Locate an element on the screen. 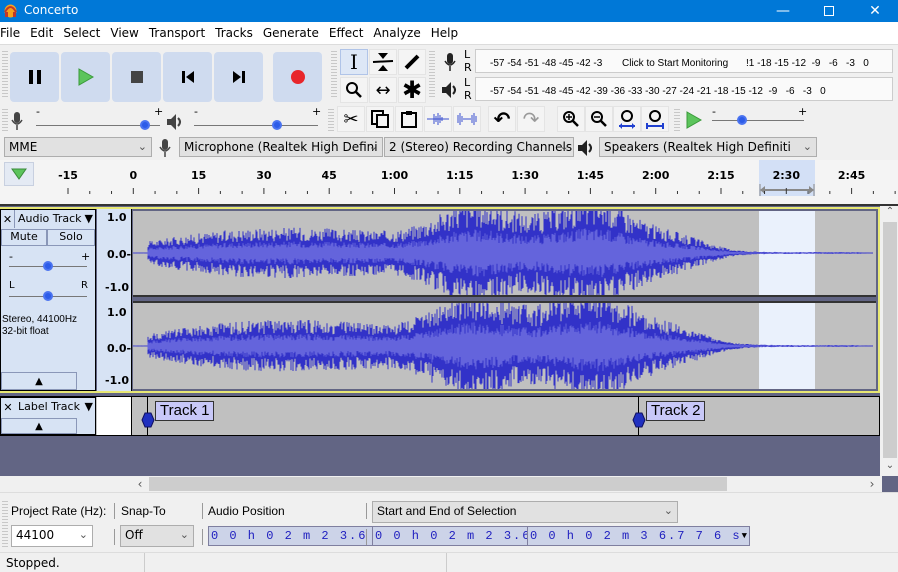 This screenshot has width=898, height=572. menu-help: Help is located at coordinates (444, 33).